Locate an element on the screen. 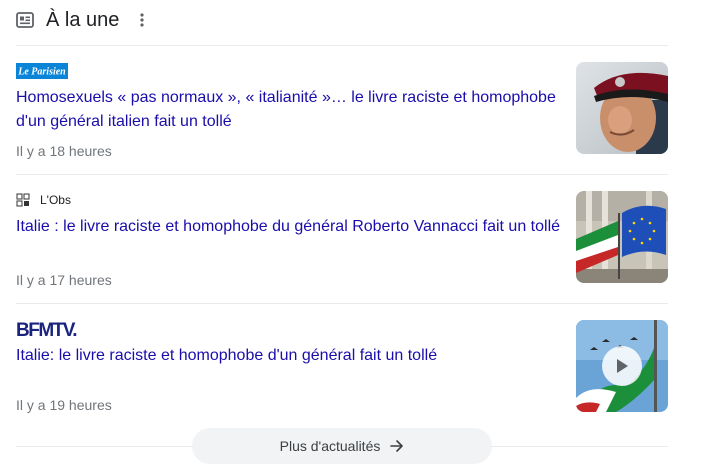  play-icon is located at coordinates (622, 366).